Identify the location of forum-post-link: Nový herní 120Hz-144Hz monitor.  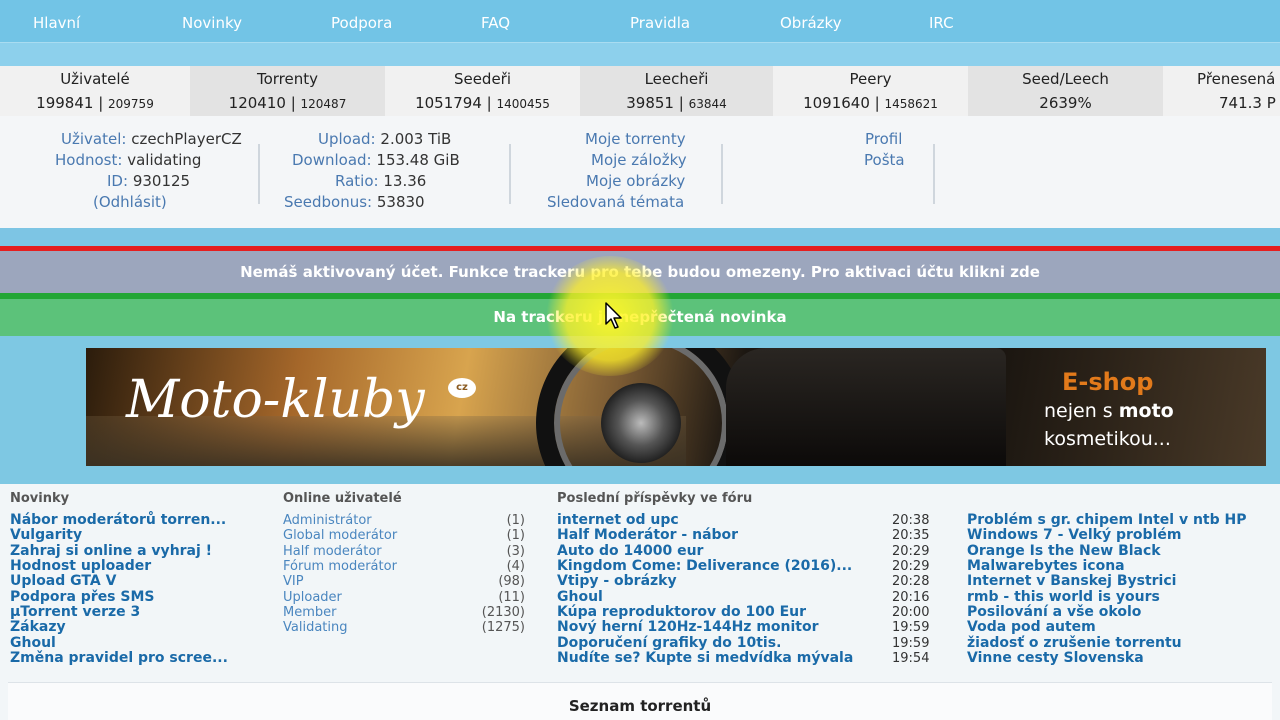
(688, 627).